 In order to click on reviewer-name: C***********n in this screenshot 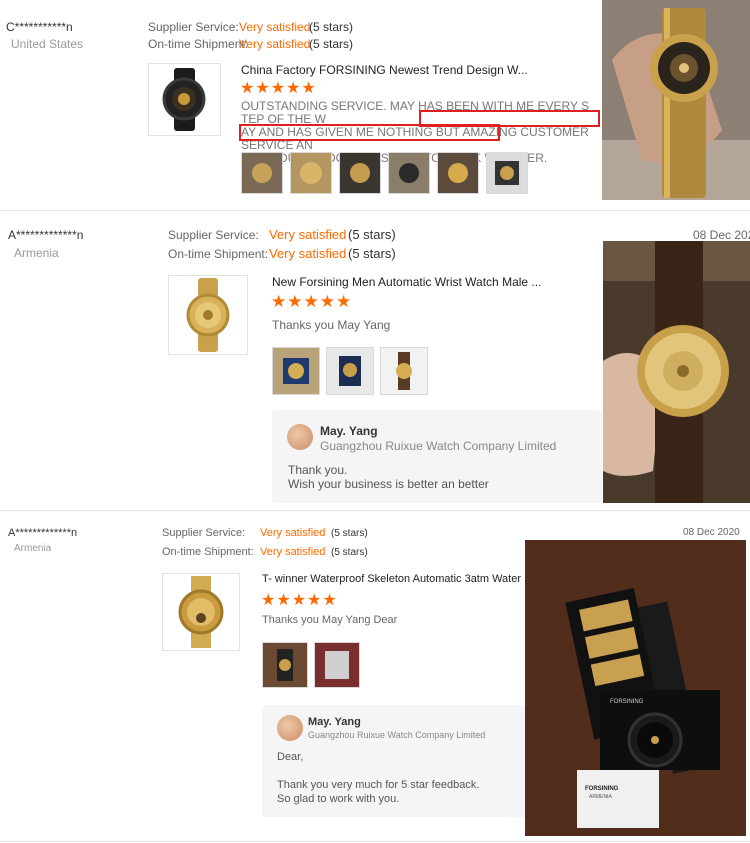, I will do `click(39, 27)`.